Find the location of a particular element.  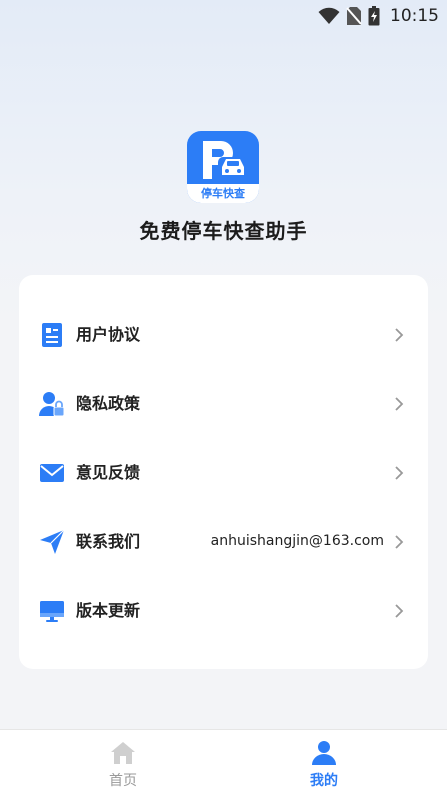

app-name: 免费停车快查助手 is located at coordinates (223, 231).